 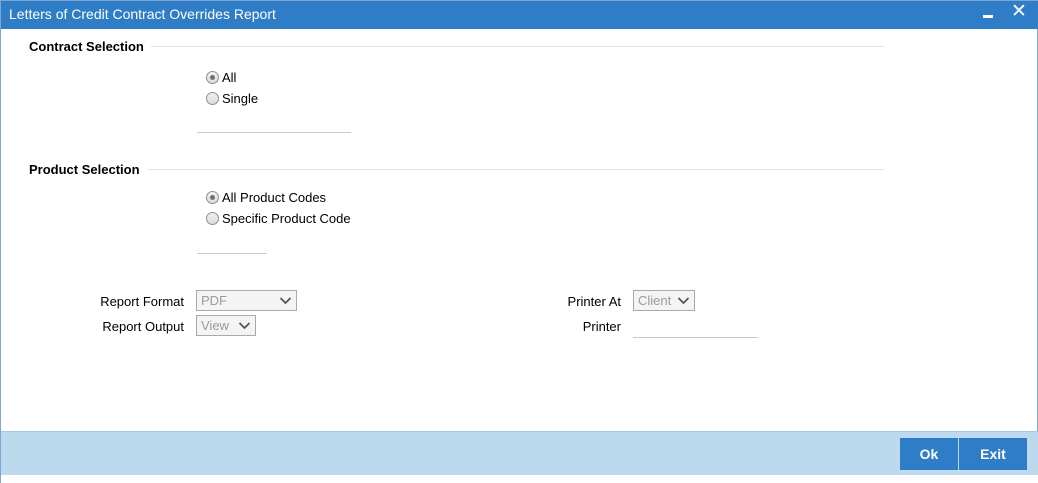 What do you see at coordinates (601, 326) in the screenshot?
I see `printer-label: Printer` at bounding box center [601, 326].